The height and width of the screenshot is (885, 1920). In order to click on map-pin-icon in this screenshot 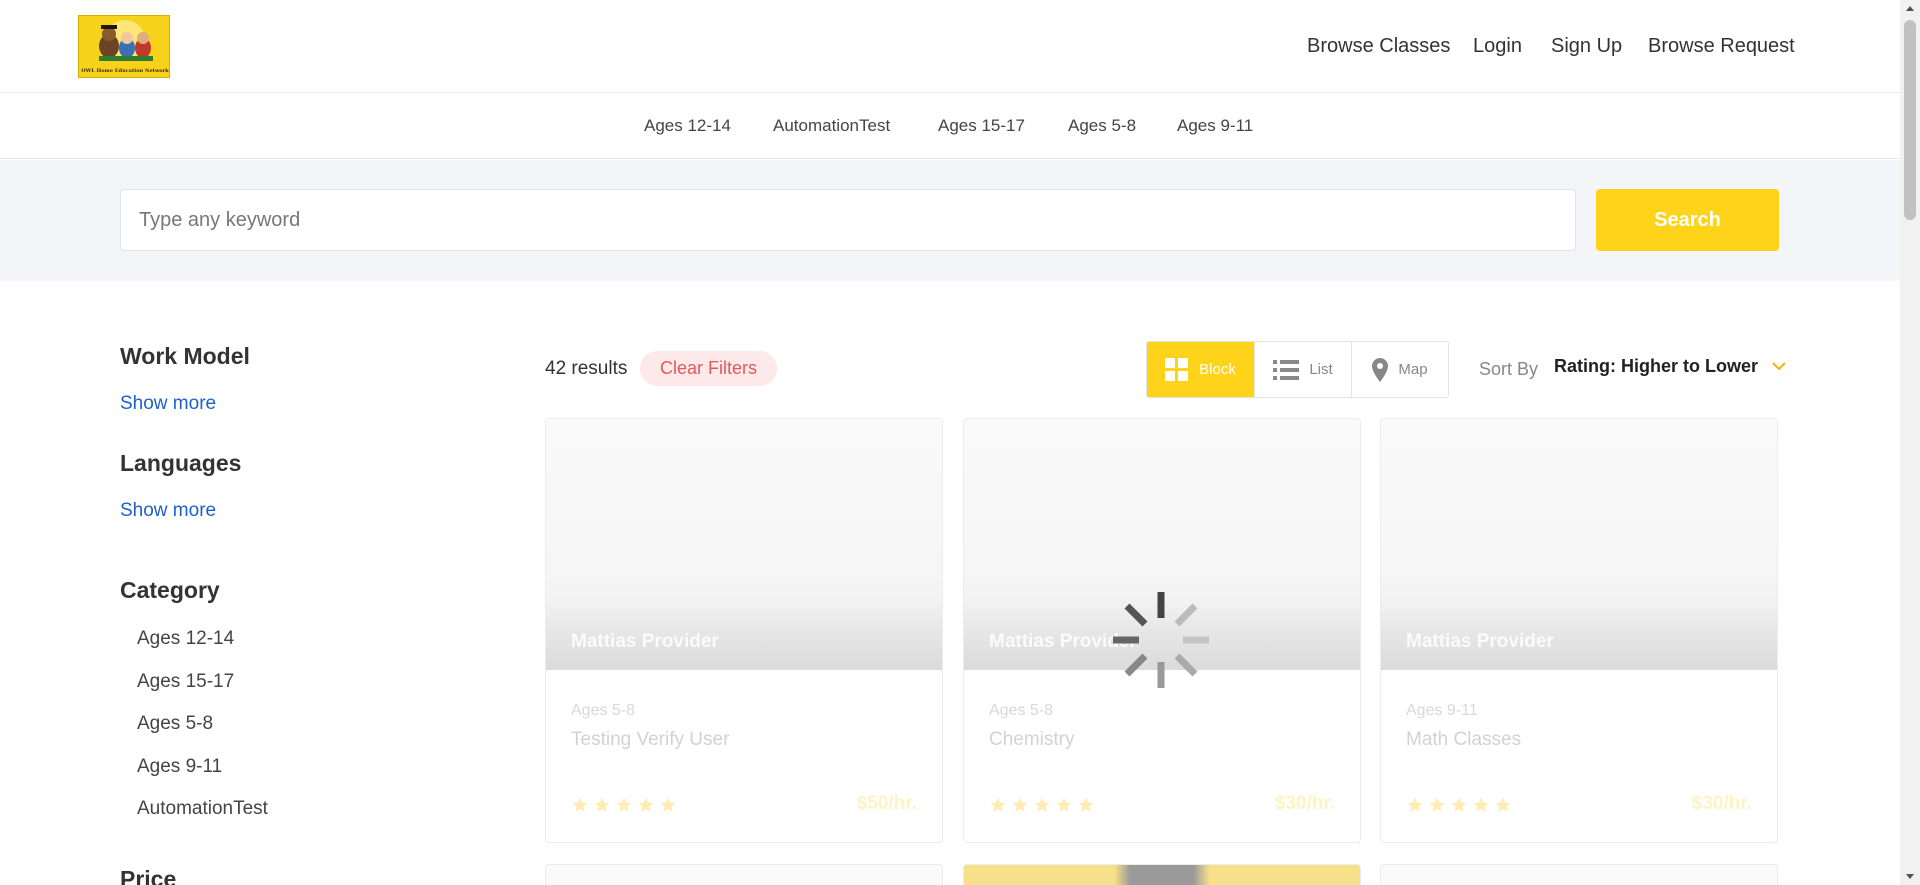, I will do `click(1380, 369)`.